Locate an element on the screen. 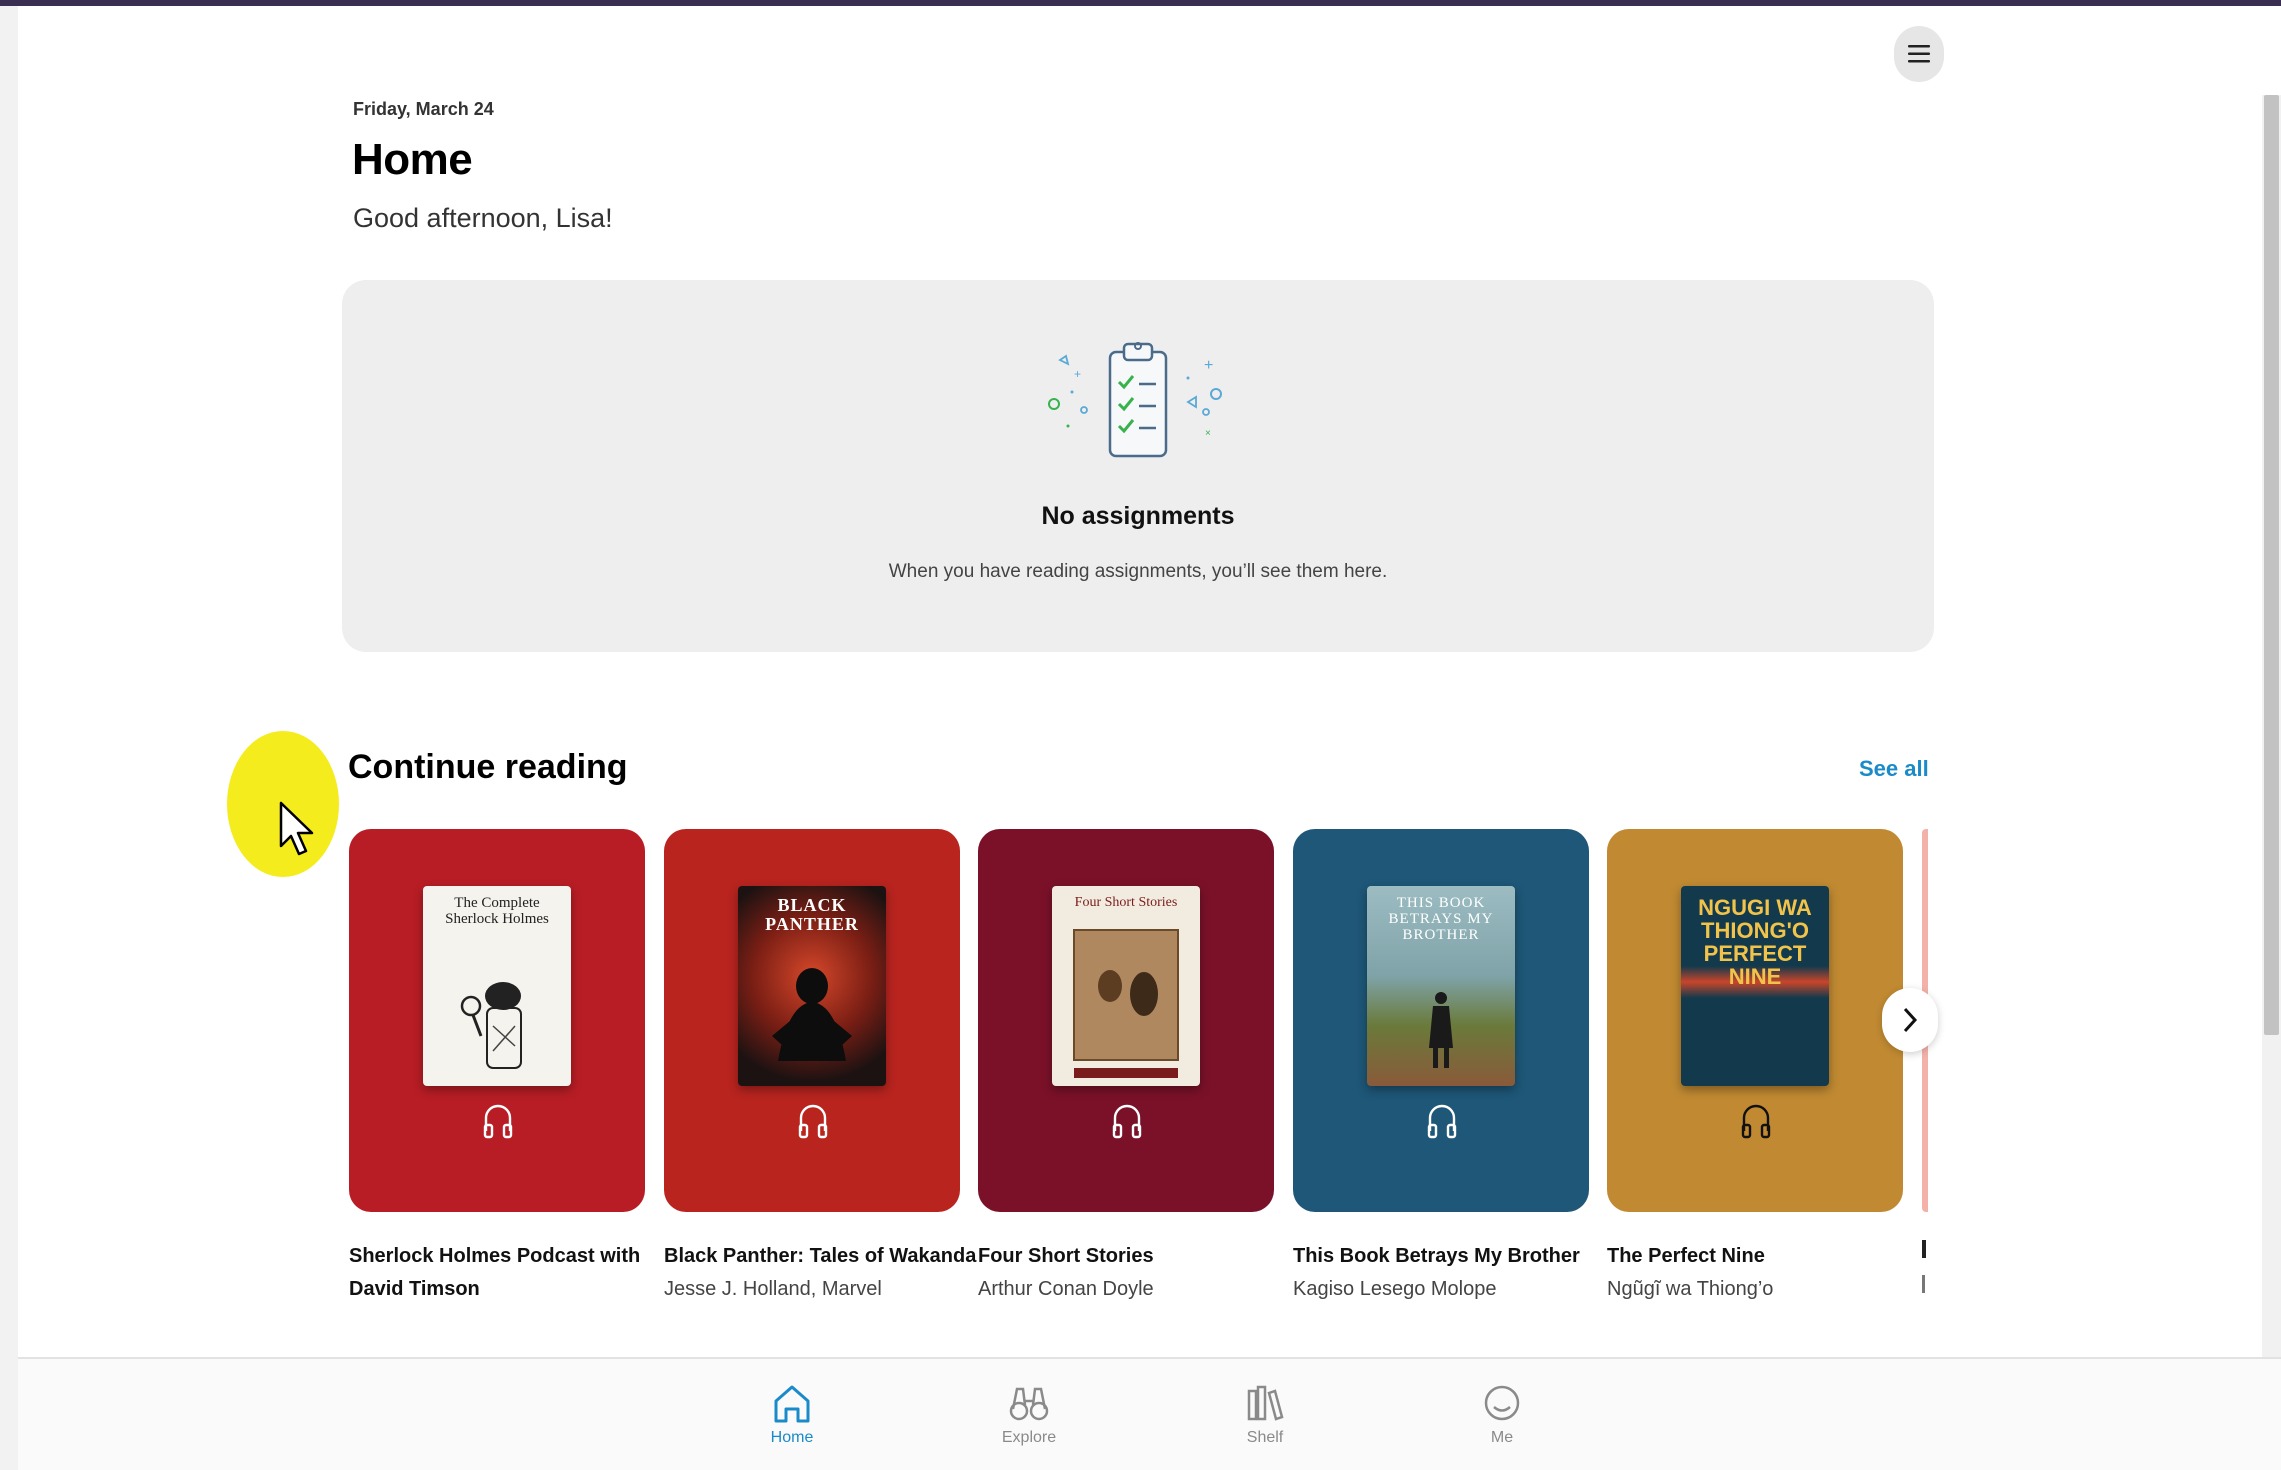 The image size is (2281, 1470). book-card: BLACK PANTHER is located at coordinates (812, 1020).